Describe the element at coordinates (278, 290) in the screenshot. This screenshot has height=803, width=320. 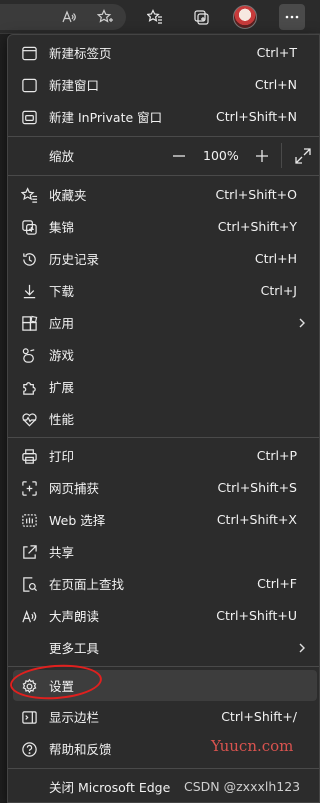
I see `menu-item-shortcut: Ctrl+J` at that location.